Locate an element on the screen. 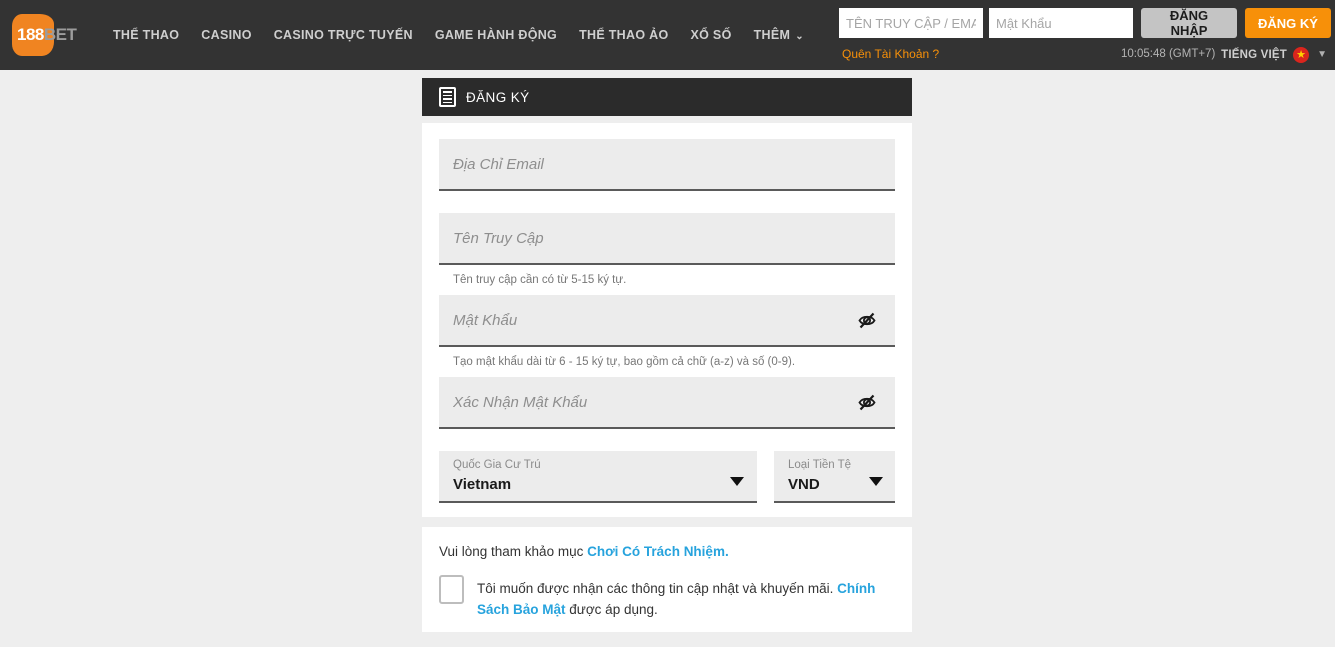 This screenshot has width=1335, height=647. site-logo: 188BET is located at coordinates (46, 35).